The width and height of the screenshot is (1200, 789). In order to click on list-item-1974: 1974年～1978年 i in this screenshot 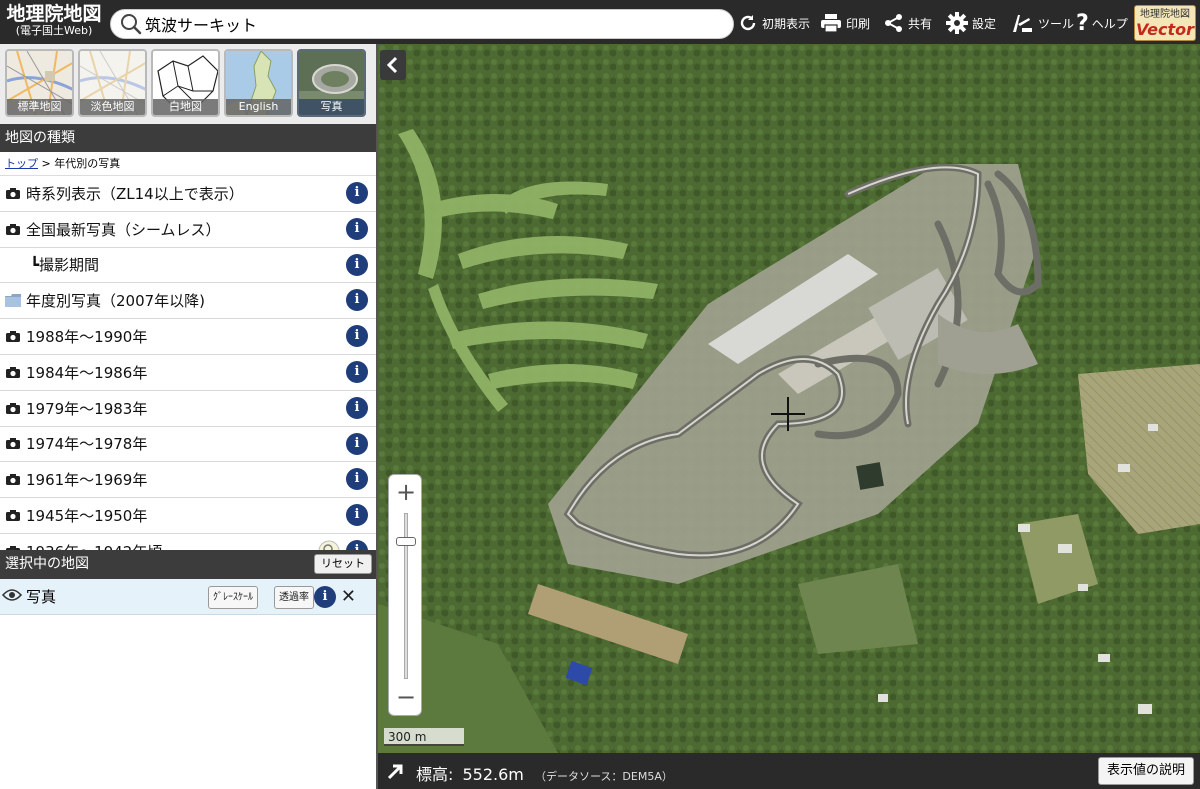, I will do `click(188, 445)`.